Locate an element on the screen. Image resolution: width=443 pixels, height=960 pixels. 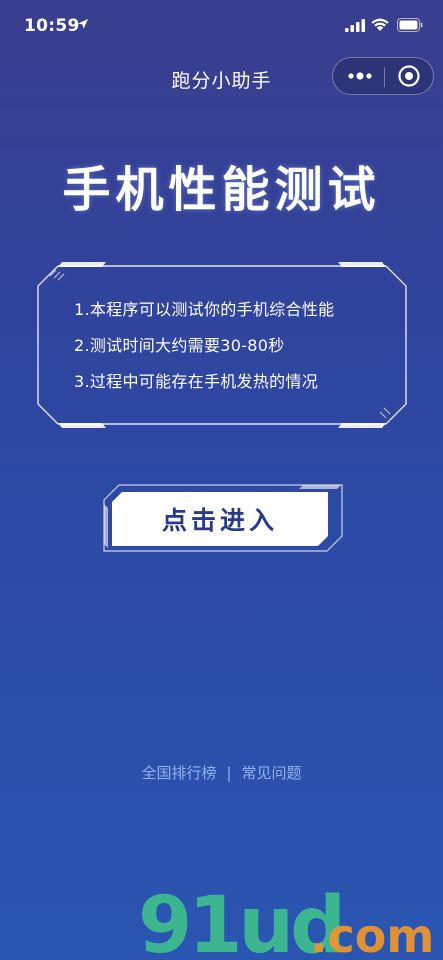
location-arrow-icon is located at coordinates (83, 24).